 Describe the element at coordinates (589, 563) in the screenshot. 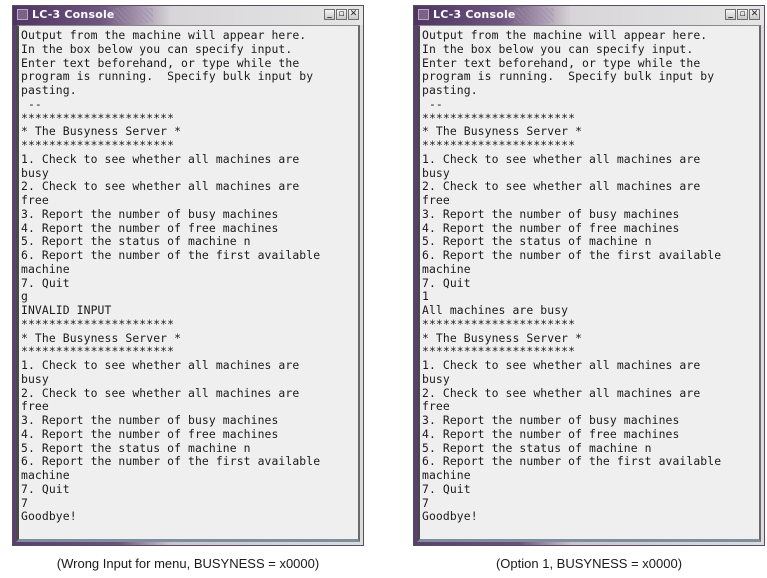

I see `caption-option-1: (Option 1, BUSYNESS = x0000)` at that location.